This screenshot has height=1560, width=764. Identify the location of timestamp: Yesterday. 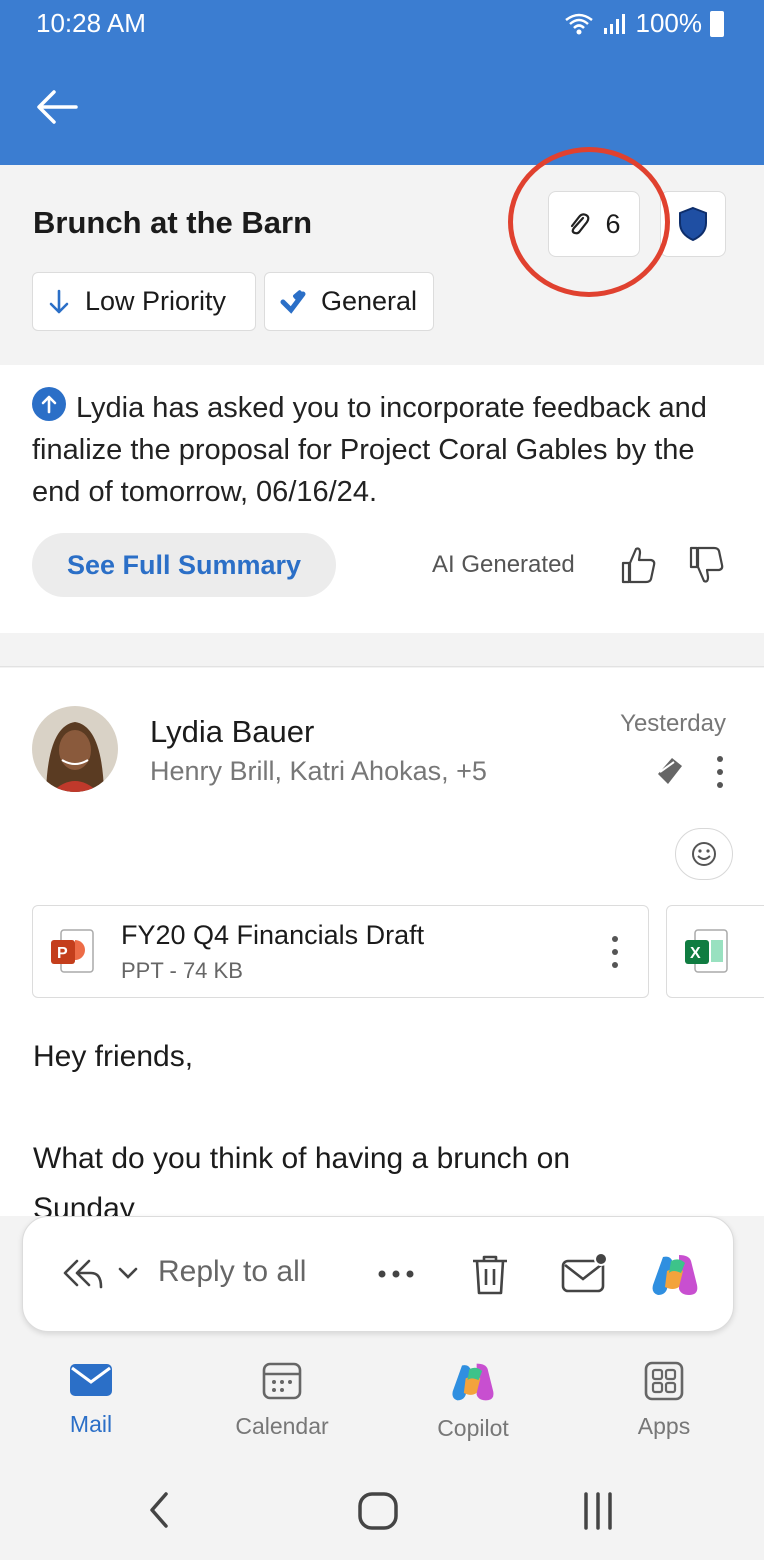
(673, 723).